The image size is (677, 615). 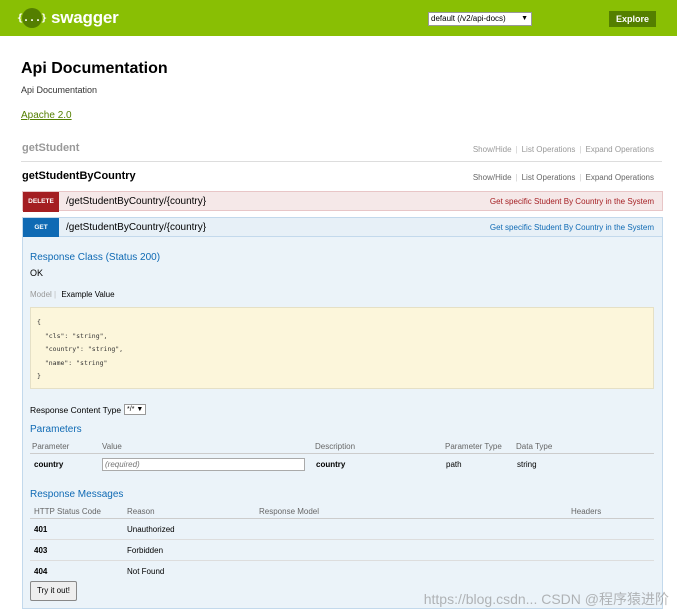 I want to click on resource-name: getStudentByCountry, so click(x=79, y=176).